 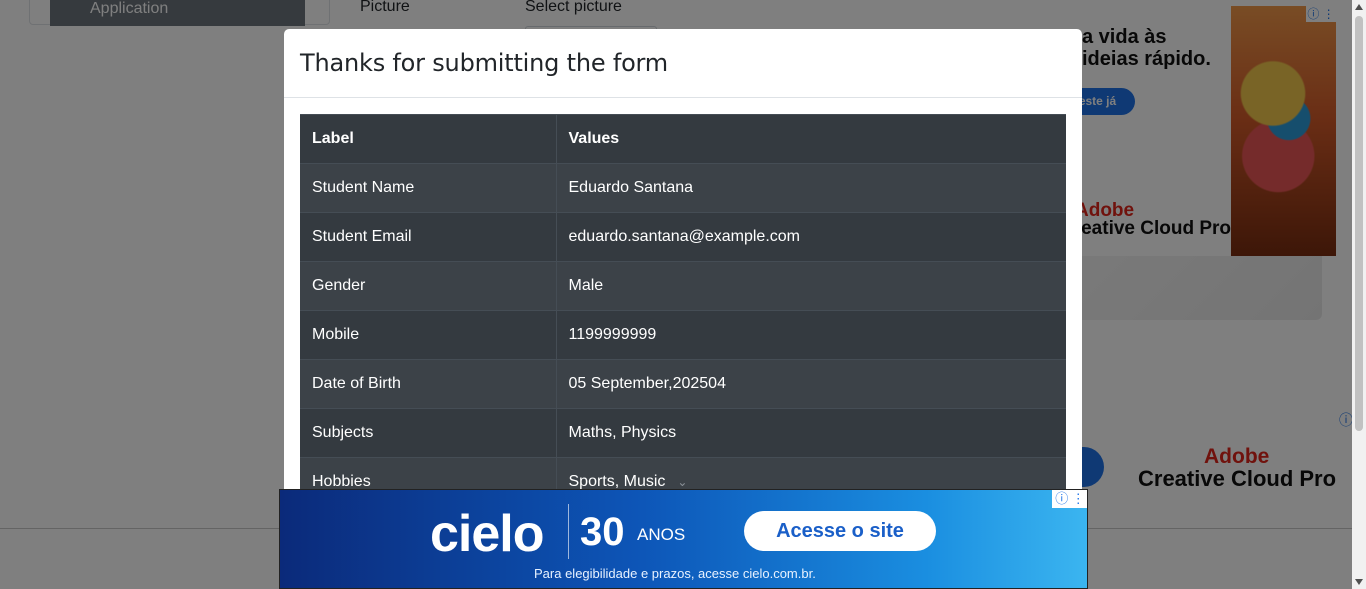 I want to click on row-value: 1199999999, so click(x=811, y=335).